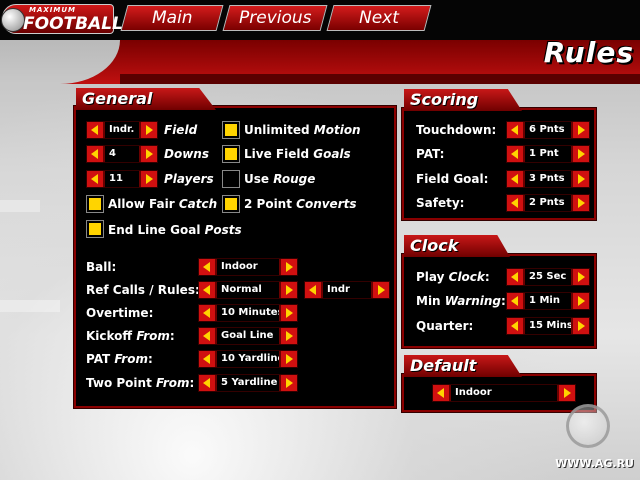 This screenshot has height=480, width=640. Describe the element at coordinates (30, 306) in the screenshot. I see `background-stripe` at that location.